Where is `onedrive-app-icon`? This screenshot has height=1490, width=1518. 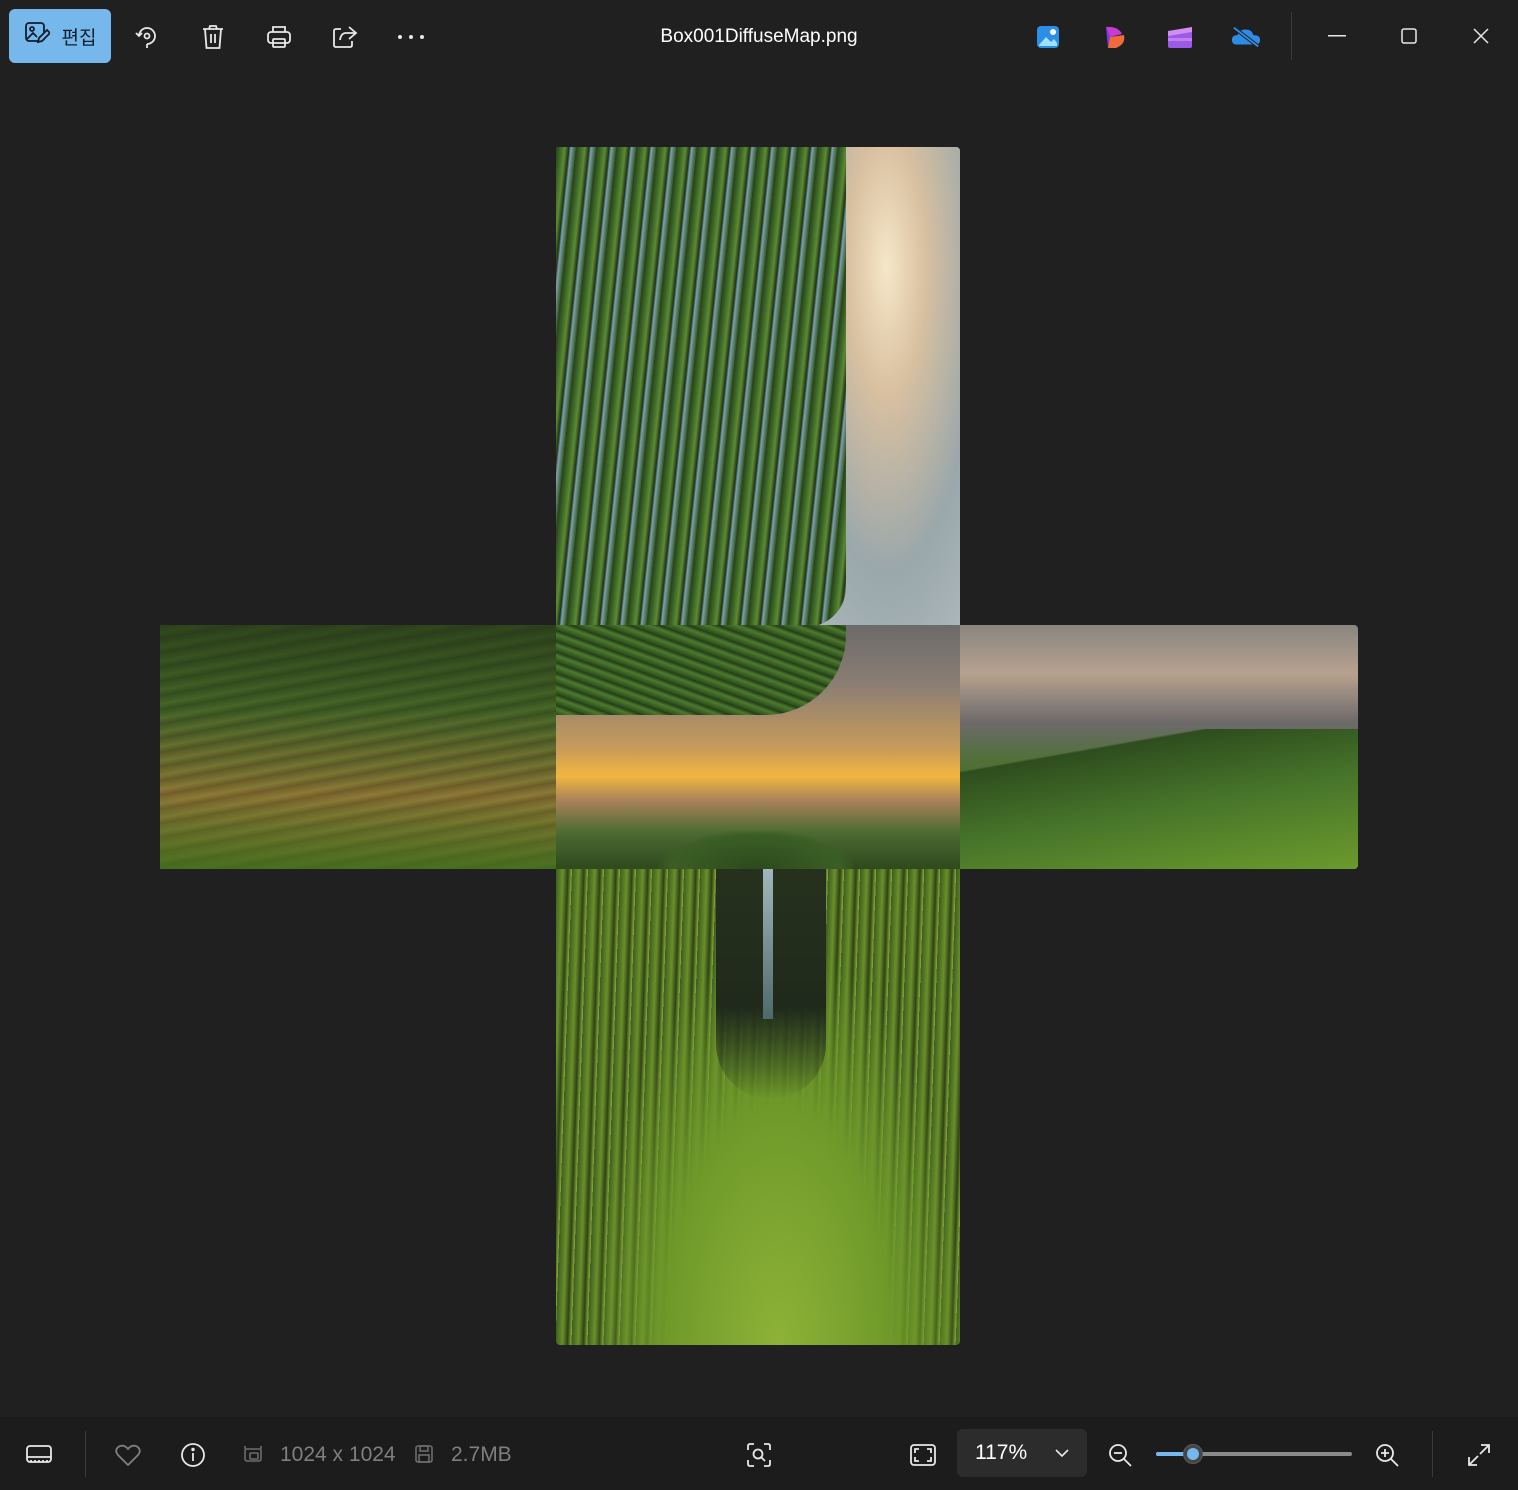
onedrive-app-icon is located at coordinates (1246, 37).